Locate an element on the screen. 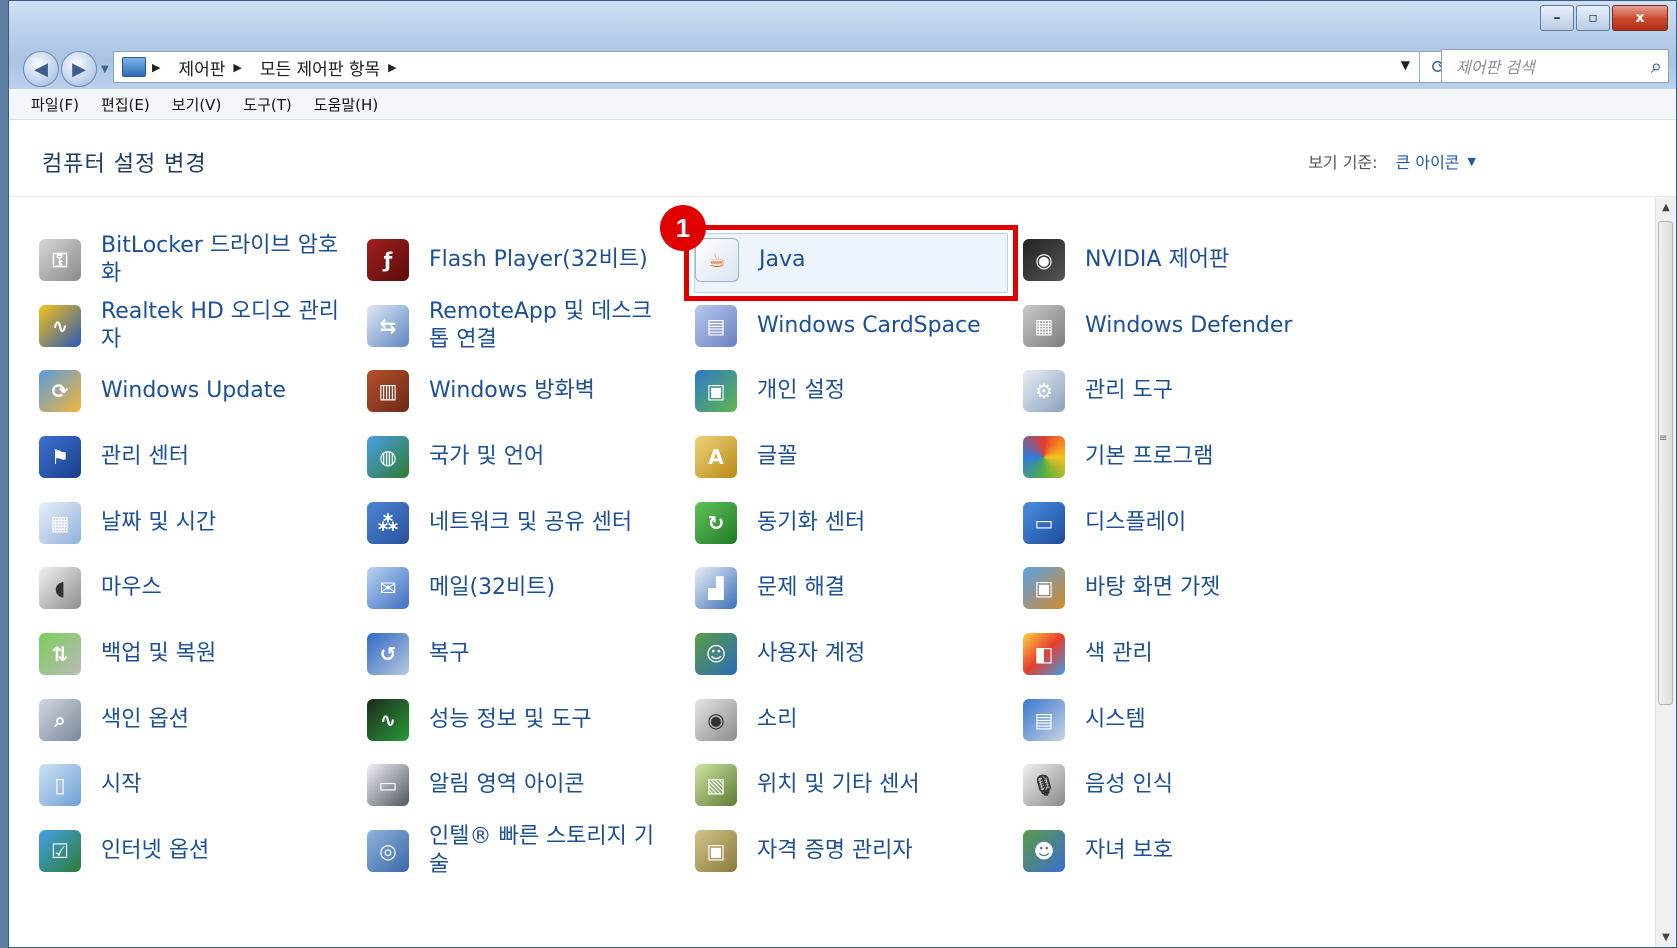  control-panel-item: ⚙ 관리 도구 is located at coordinates (1187, 391).